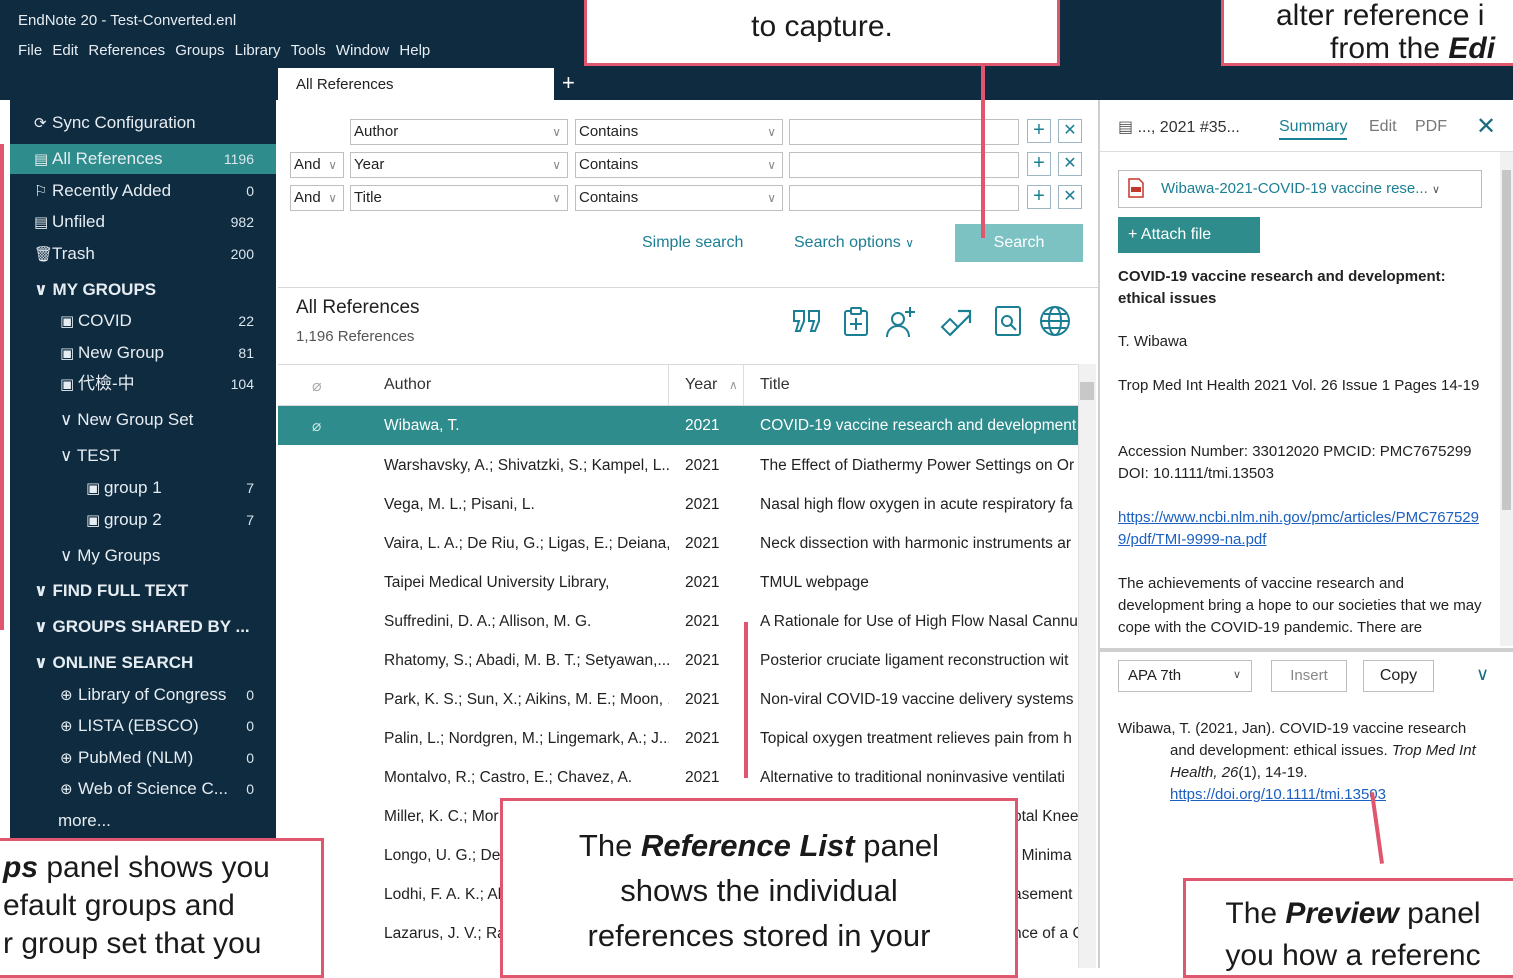 This screenshot has height=978, width=1513. Describe the element at coordinates (143, 456) in the screenshot. I see `sidebar-group-set-test: ∨ TEST` at that location.